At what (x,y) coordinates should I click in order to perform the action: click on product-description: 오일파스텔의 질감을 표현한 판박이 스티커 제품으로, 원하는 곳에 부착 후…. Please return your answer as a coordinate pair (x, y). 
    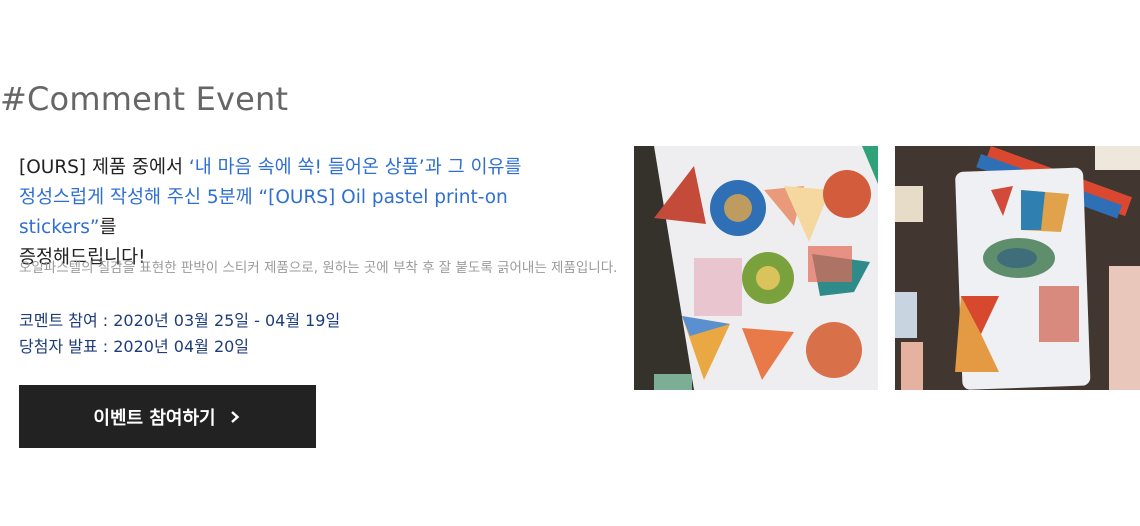
    Looking at the image, I should click on (318, 268).